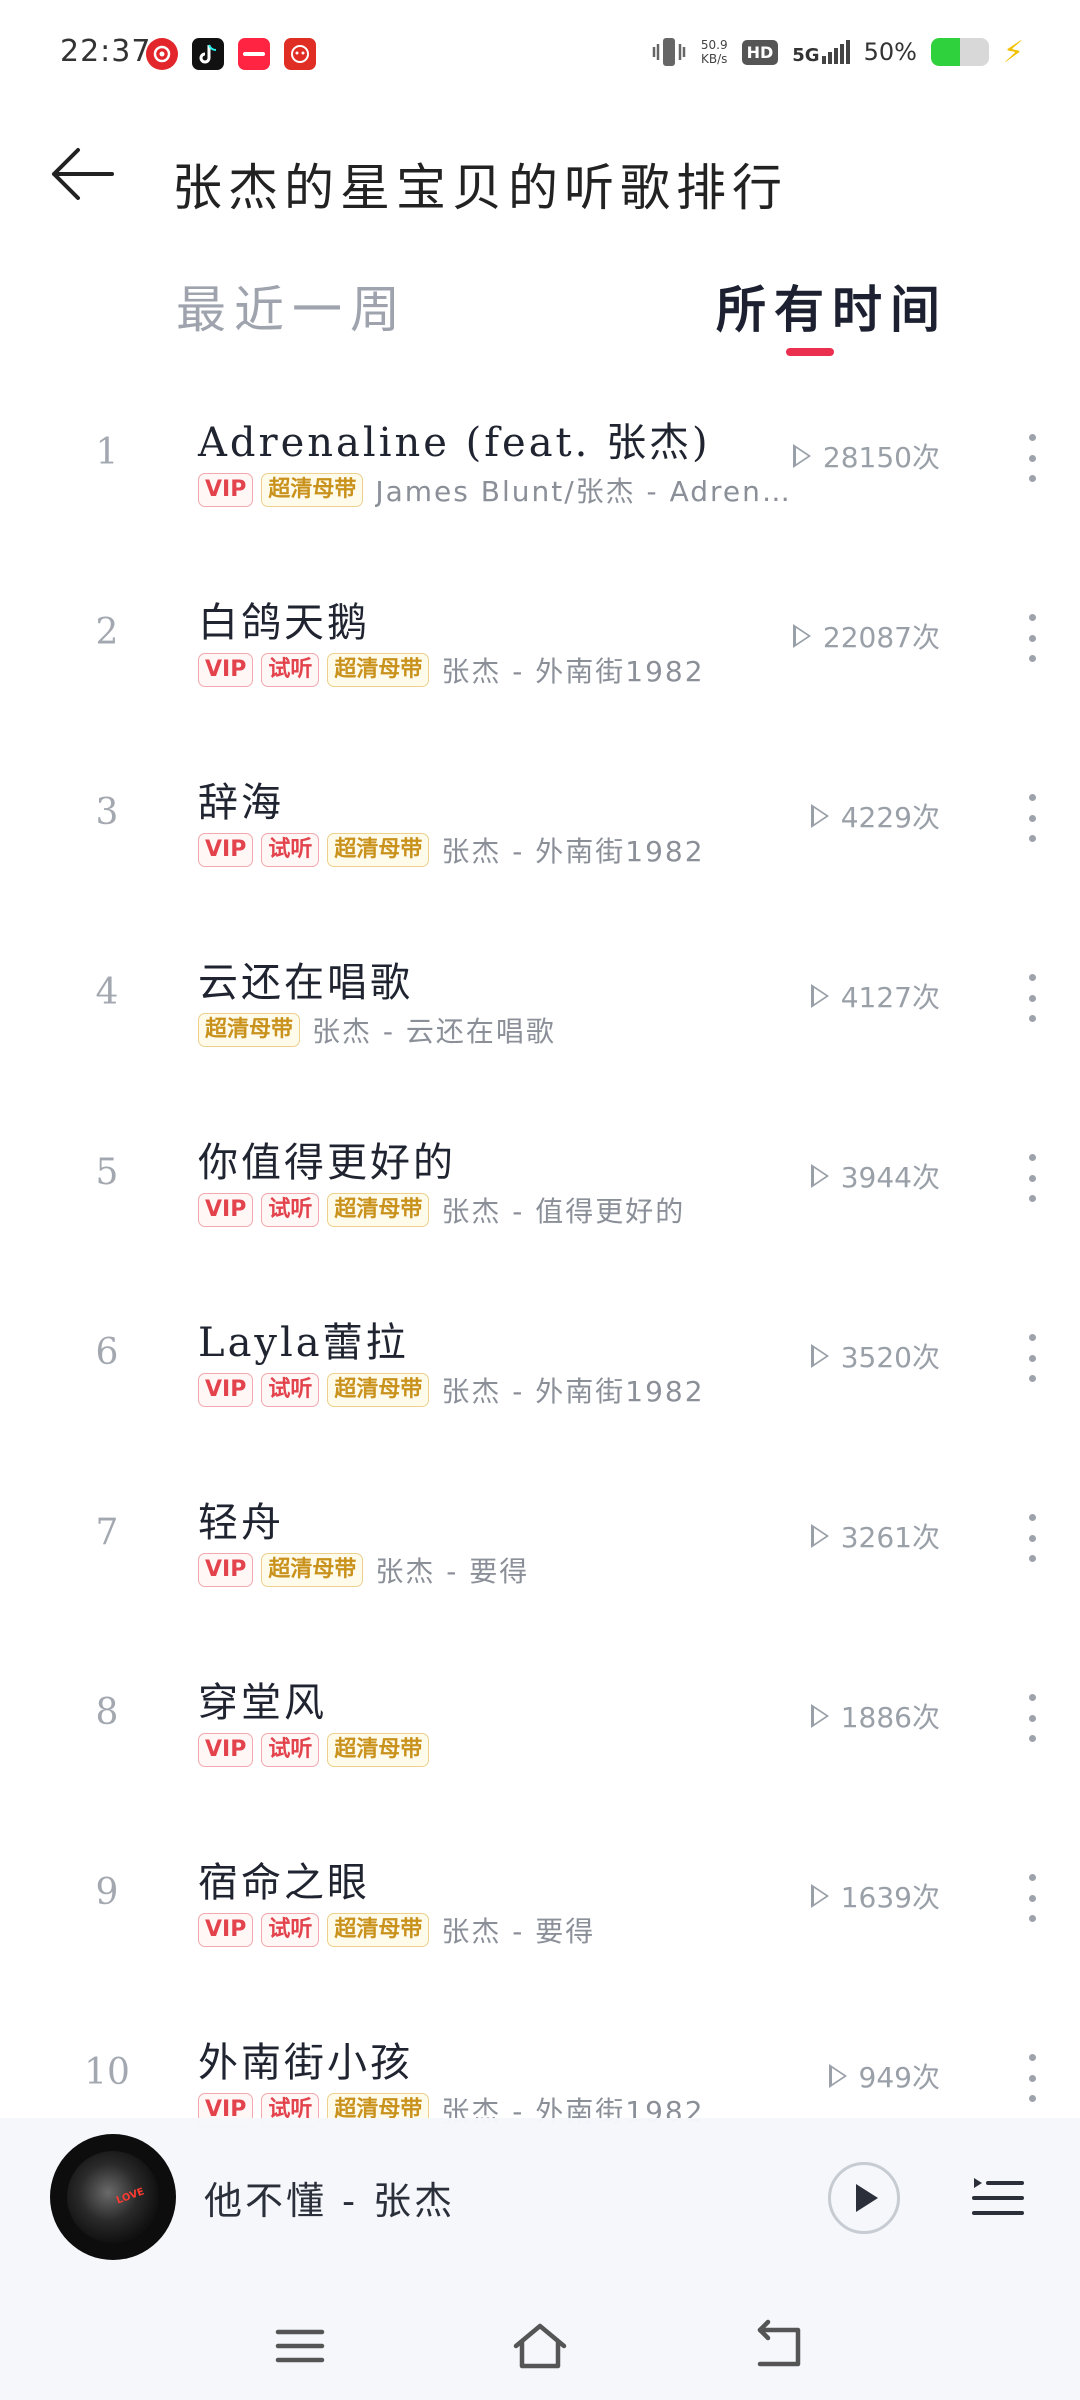 The image size is (1080, 2400). What do you see at coordinates (540, 820) in the screenshot?
I see `song-row: 3 辞海 VIP 试听 超清母带 张杰 - 外南街1982 4229次` at bounding box center [540, 820].